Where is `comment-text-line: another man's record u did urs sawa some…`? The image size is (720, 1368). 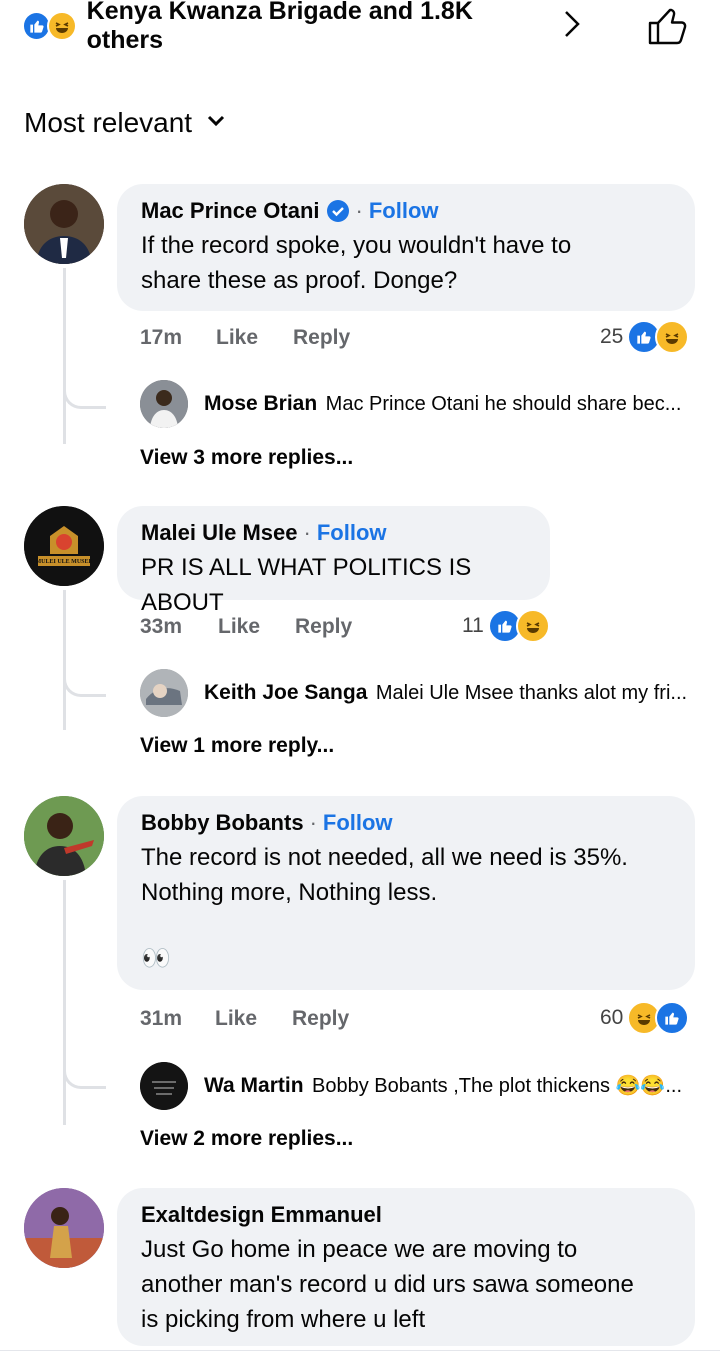
comment-text-line: another man's record u did urs sawa some… is located at coordinates (387, 1284).